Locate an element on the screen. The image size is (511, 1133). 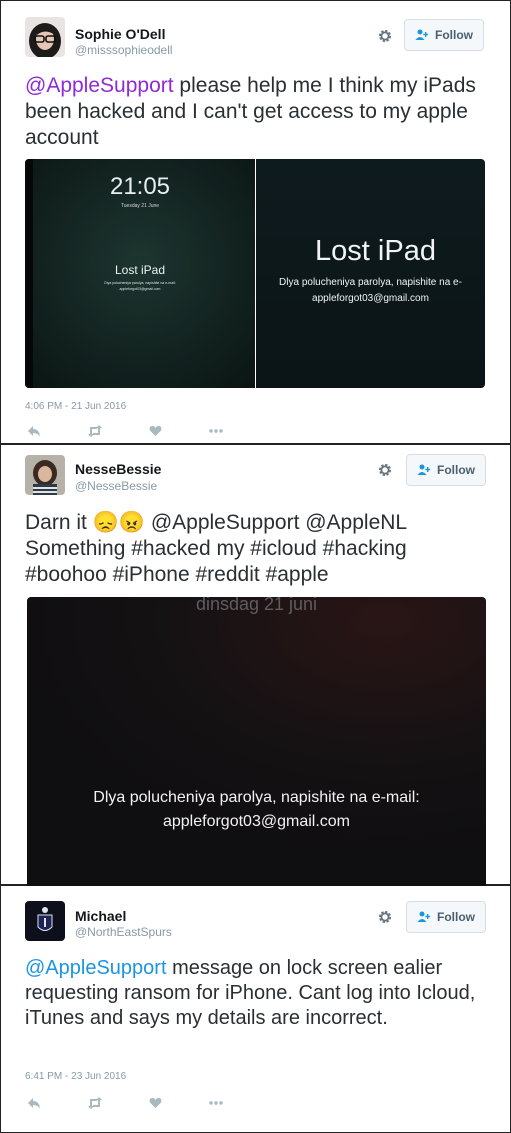
lock-time: 21:05 is located at coordinates (140, 186).